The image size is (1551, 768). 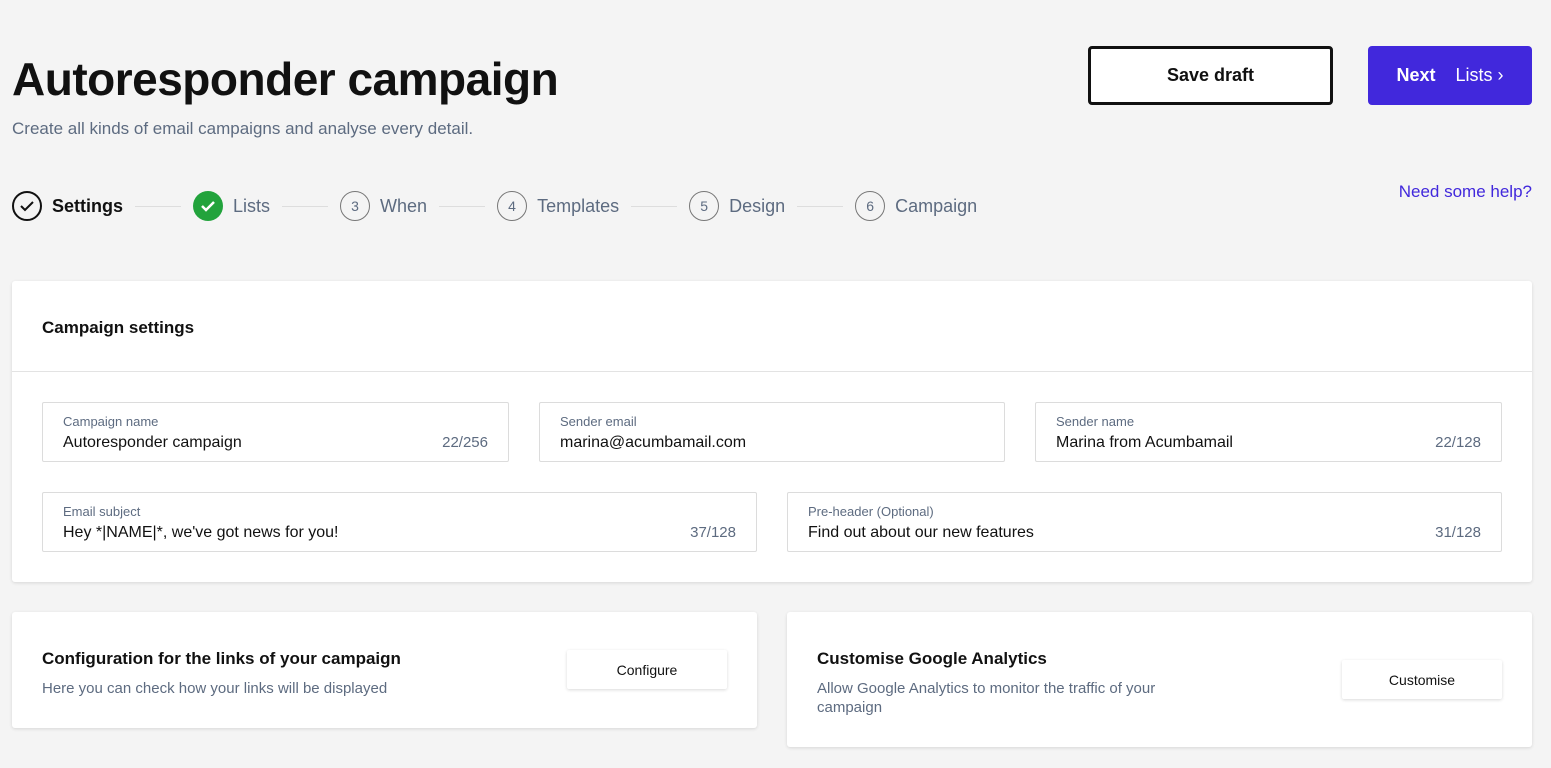 What do you see at coordinates (1500, 75) in the screenshot?
I see `chevron-right-icon: ›` at bounding box center [1500, 75].